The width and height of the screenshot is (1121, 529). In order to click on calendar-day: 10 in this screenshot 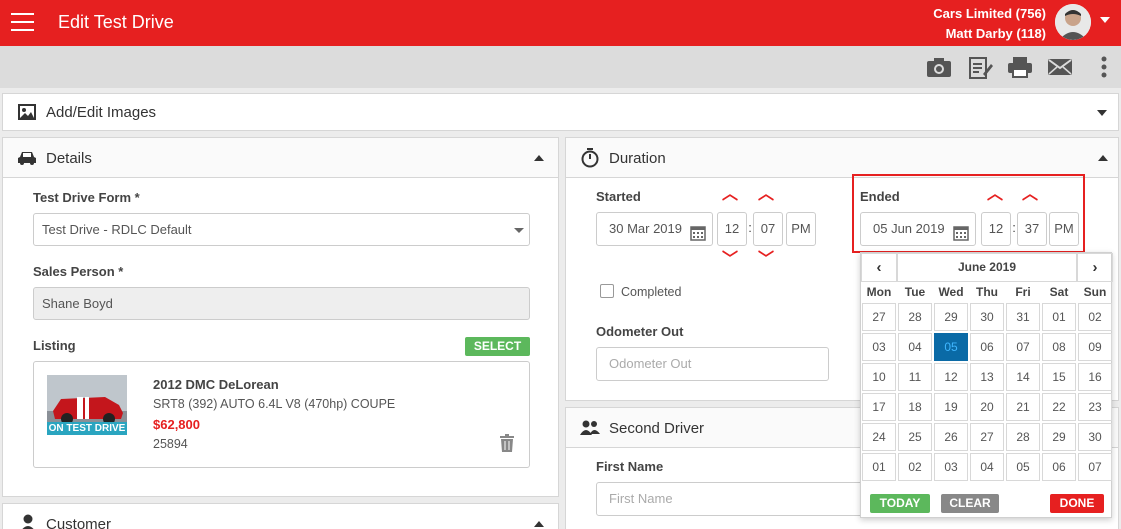, I will do `click(879, 377)`.